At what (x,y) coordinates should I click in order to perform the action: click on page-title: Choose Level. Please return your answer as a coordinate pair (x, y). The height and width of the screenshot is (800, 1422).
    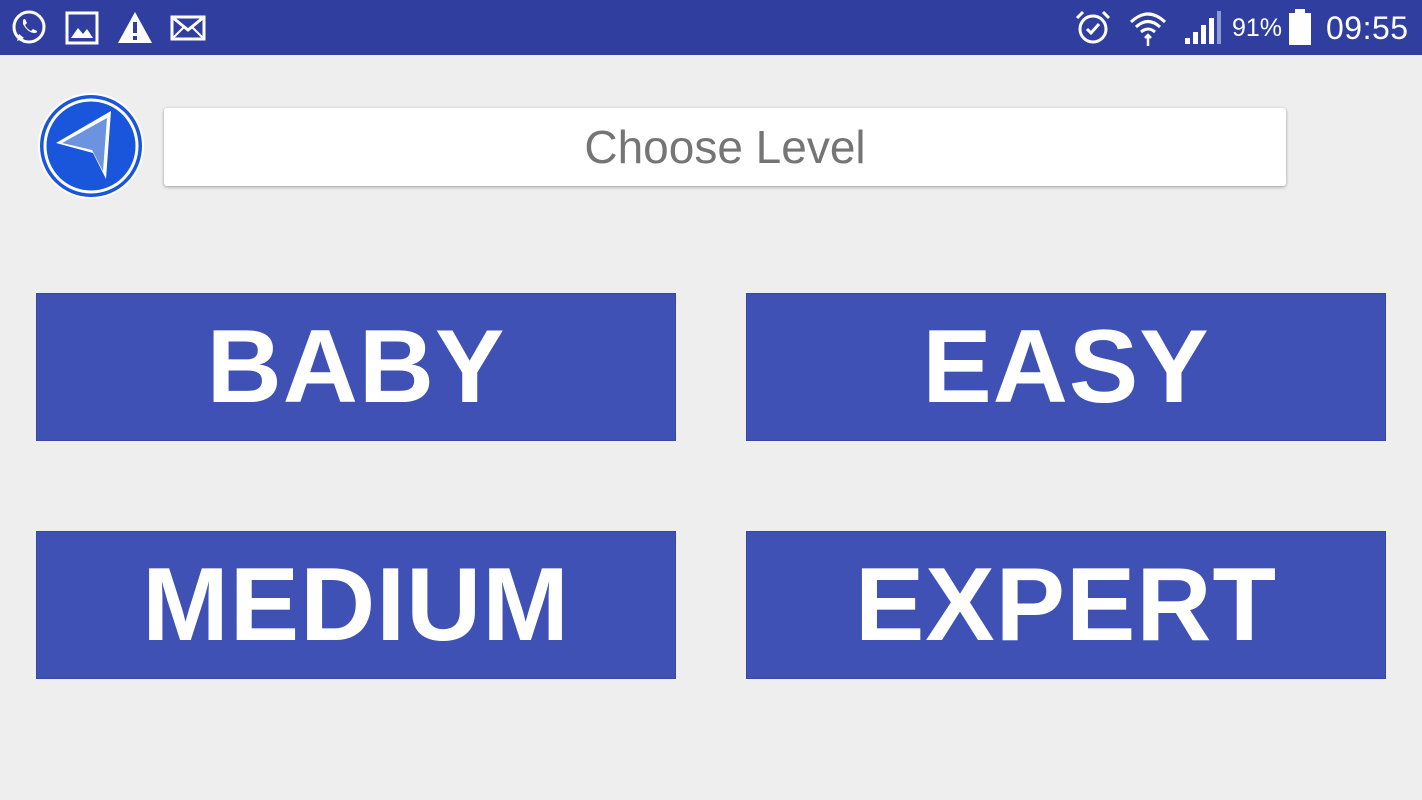
    Looking at the image, I should click on (725, 147).